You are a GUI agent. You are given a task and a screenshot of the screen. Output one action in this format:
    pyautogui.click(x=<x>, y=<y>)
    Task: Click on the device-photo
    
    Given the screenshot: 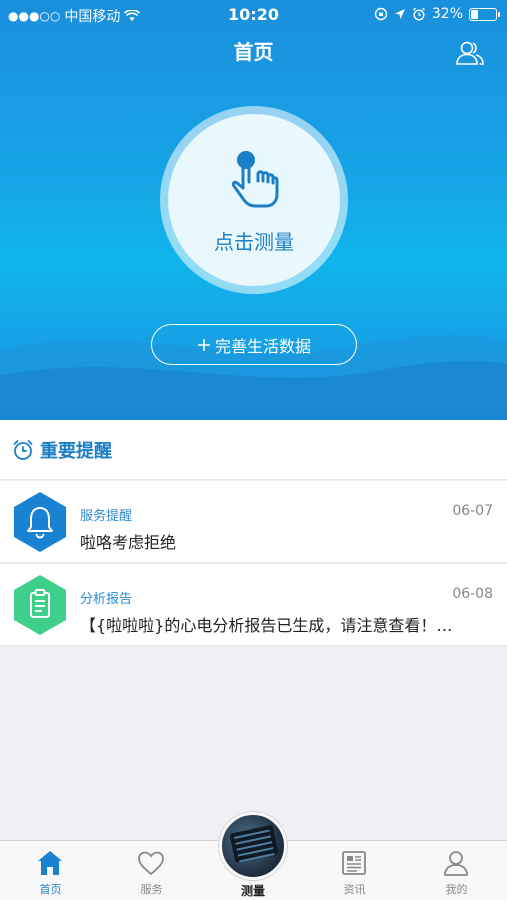 What is the action you would take?
    pyautogui.click(x=254, y=844)
    